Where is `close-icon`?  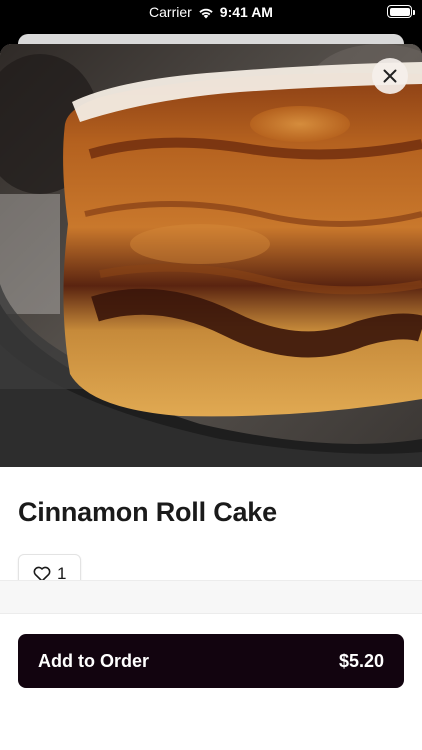
close-icon is located at coordinates (390, 76).